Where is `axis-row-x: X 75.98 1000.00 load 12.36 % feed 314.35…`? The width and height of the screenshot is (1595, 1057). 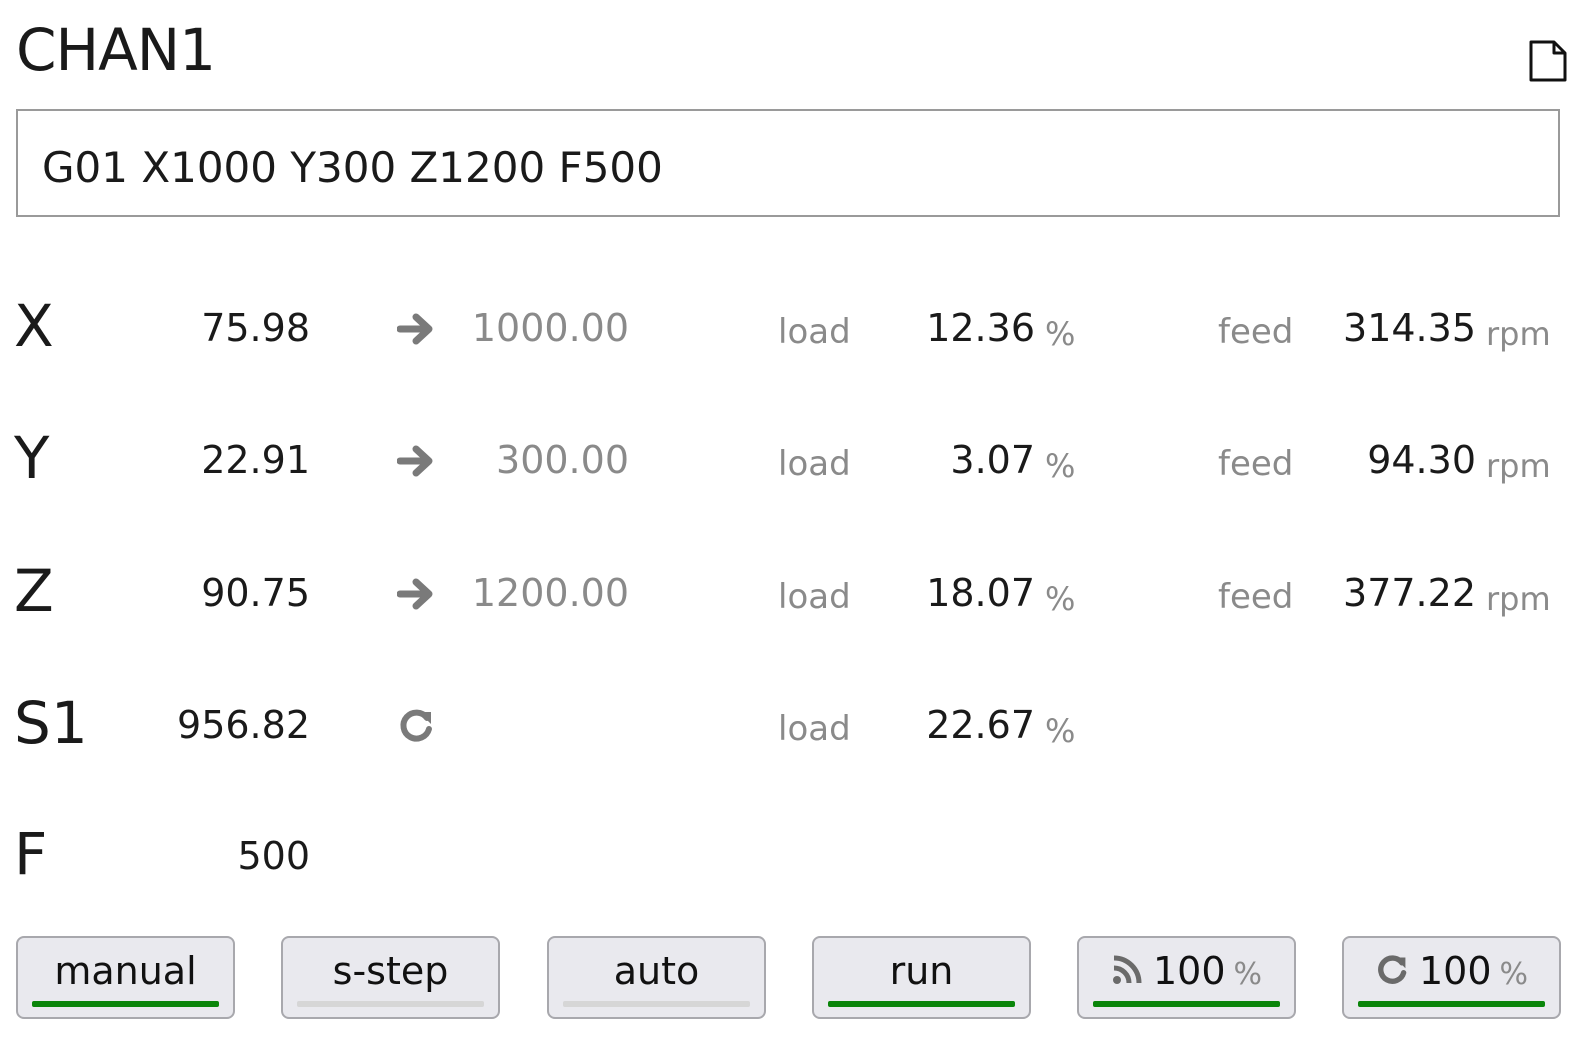
axis-row-x: X 75.98 1000.00 load 12.36 % feed 314.35… is located at coordinates (797, 340).